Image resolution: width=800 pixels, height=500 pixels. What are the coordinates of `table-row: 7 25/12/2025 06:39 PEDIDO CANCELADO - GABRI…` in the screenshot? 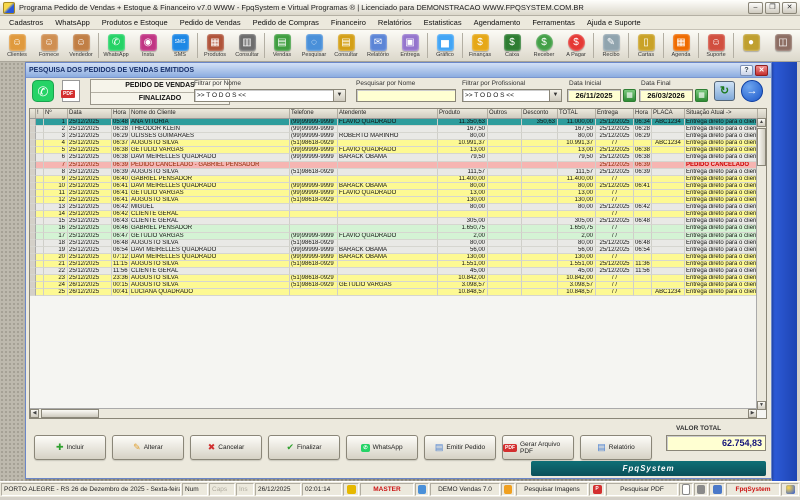 It's located at (398, 165).